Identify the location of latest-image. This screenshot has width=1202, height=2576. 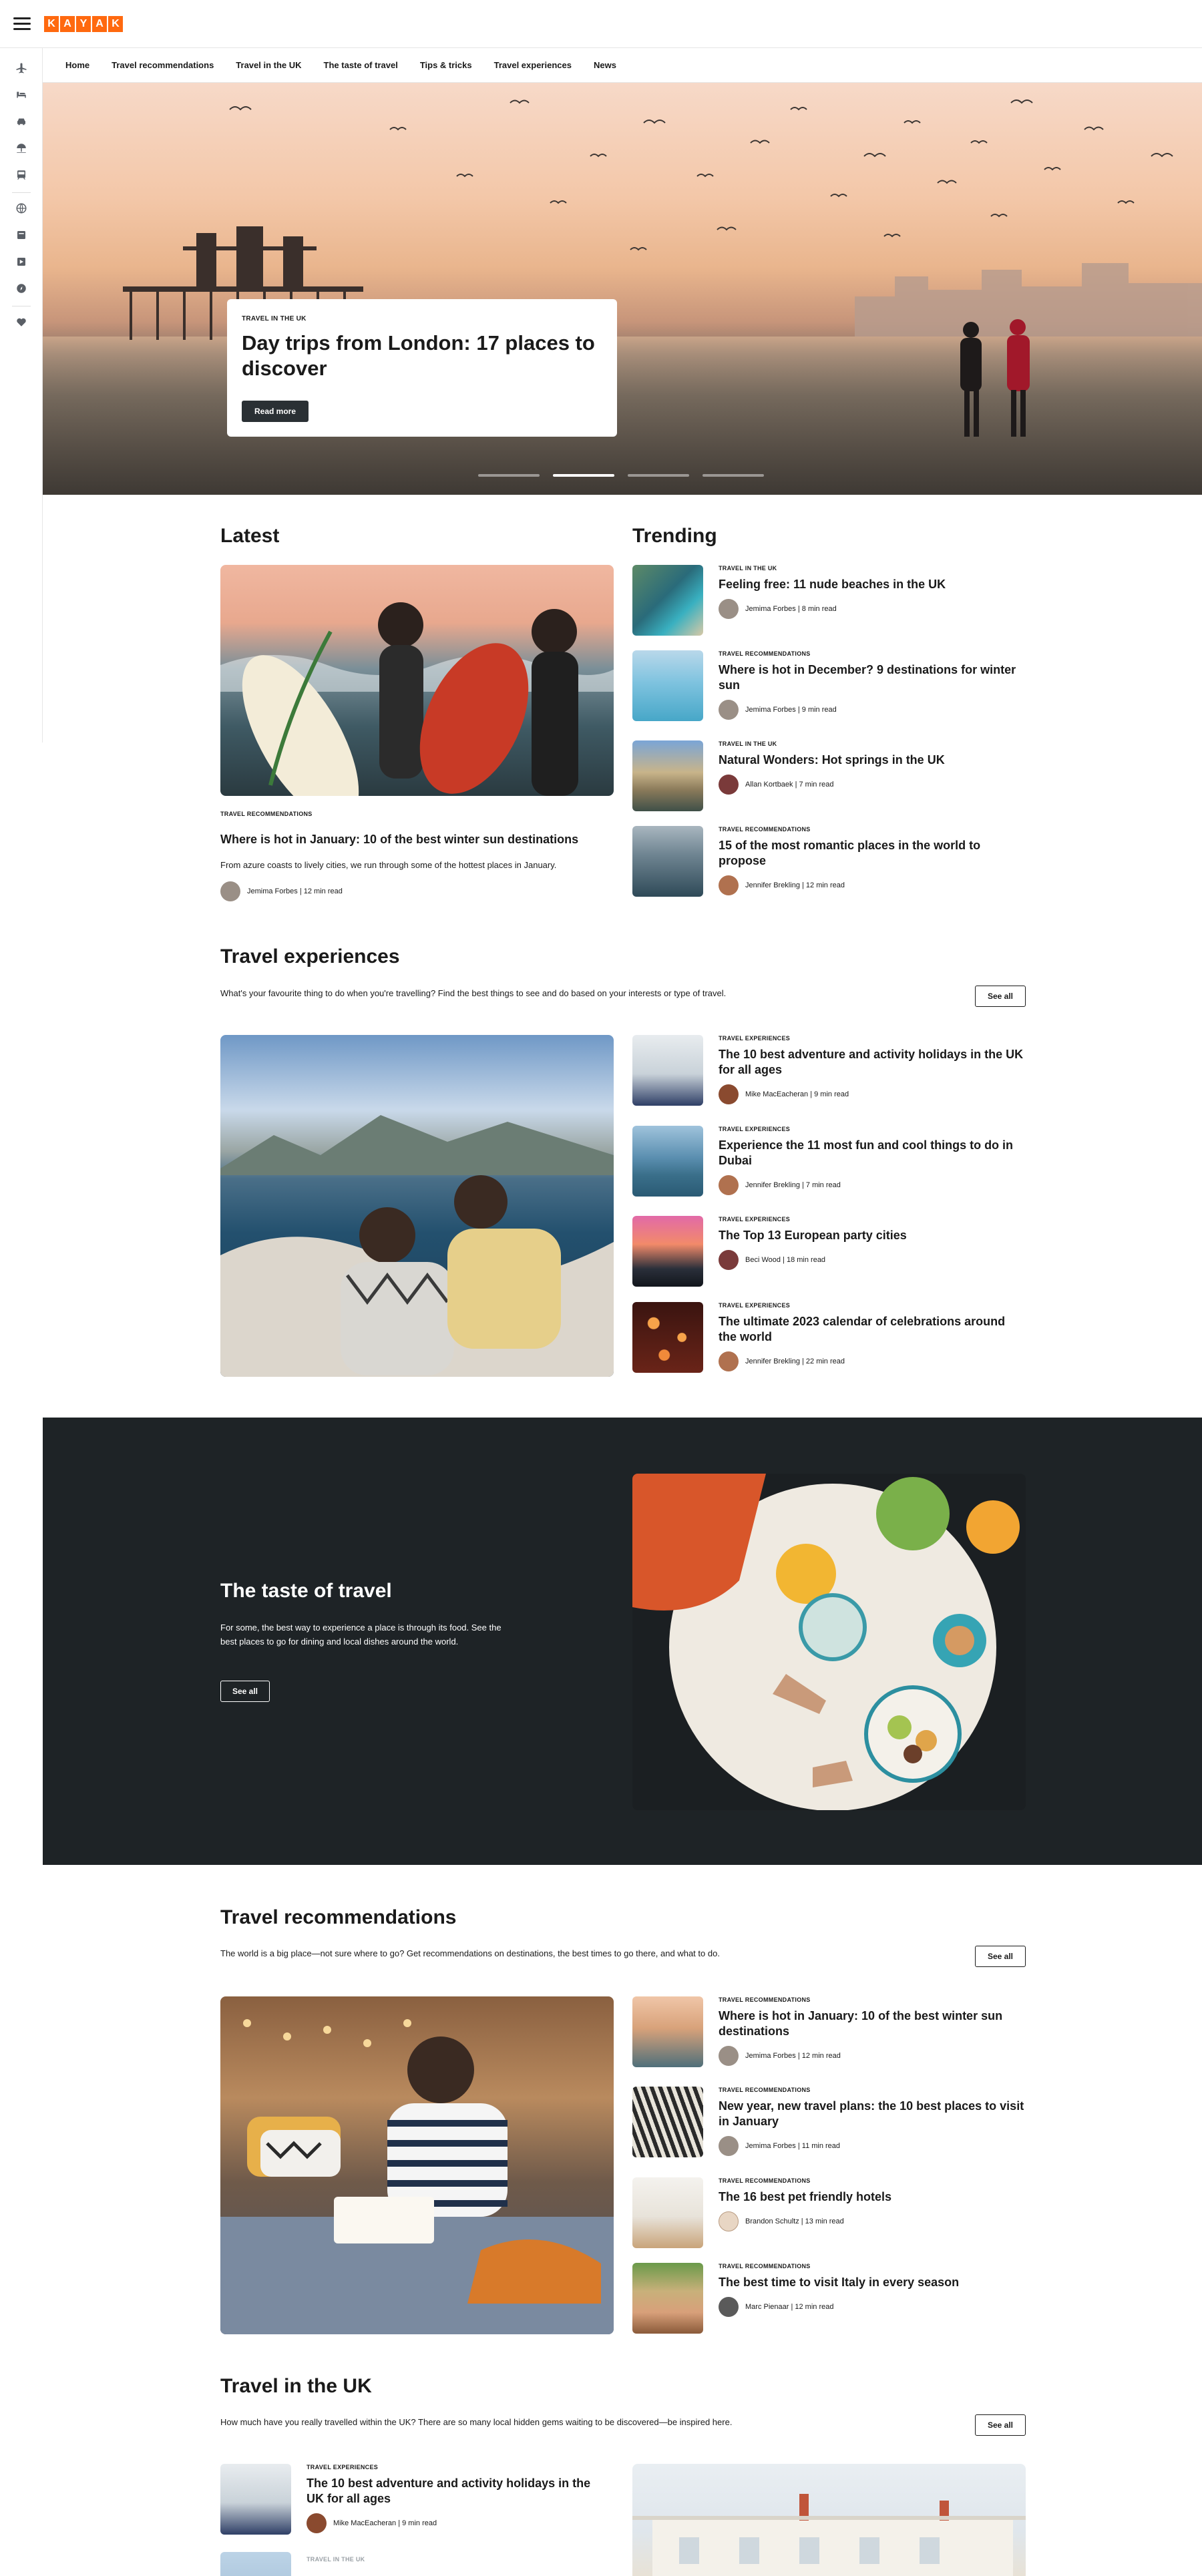
(417, 680).